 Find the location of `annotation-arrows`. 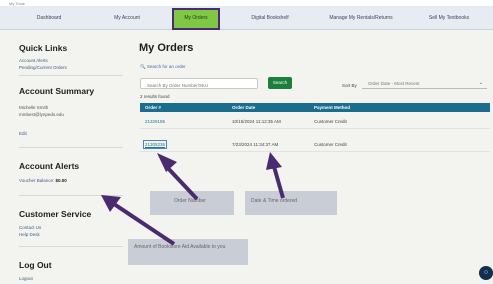

annotation-arrows is located at coordinates (193, 199).